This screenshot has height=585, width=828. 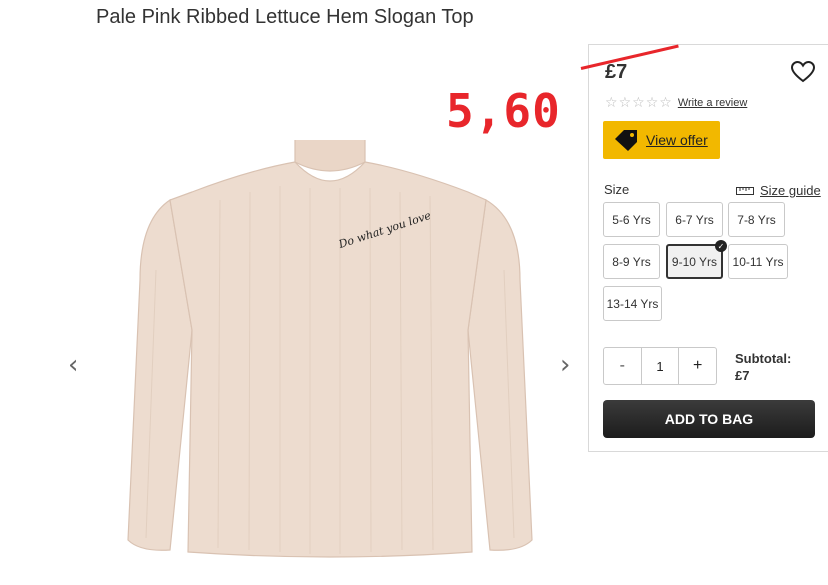 I want to click on size-option-7-8: 7-8 Yrs, so click(x=756, y=219).